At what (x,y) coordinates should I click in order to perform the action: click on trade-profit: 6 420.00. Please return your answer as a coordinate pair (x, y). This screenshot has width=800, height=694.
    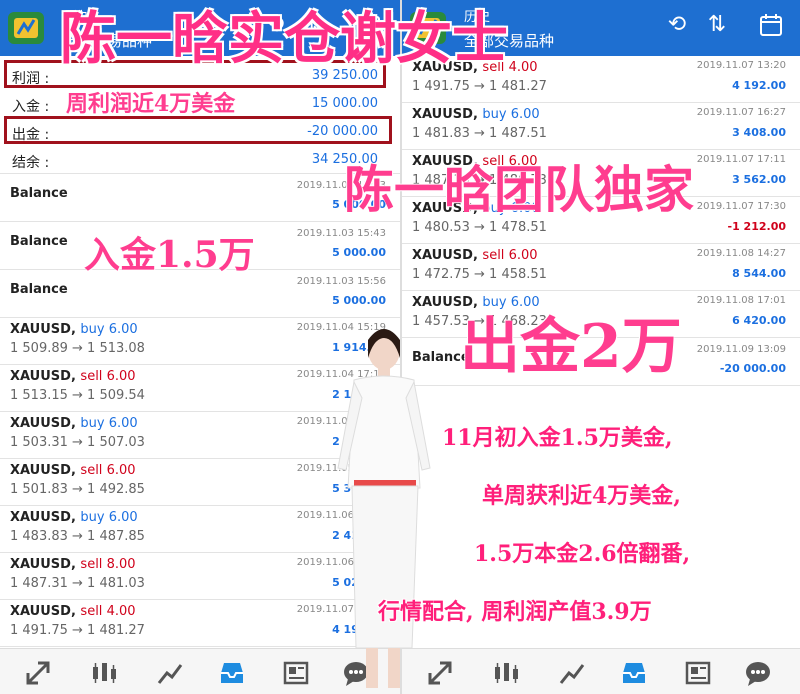
    Looking at the image, I should click on (759, 320).